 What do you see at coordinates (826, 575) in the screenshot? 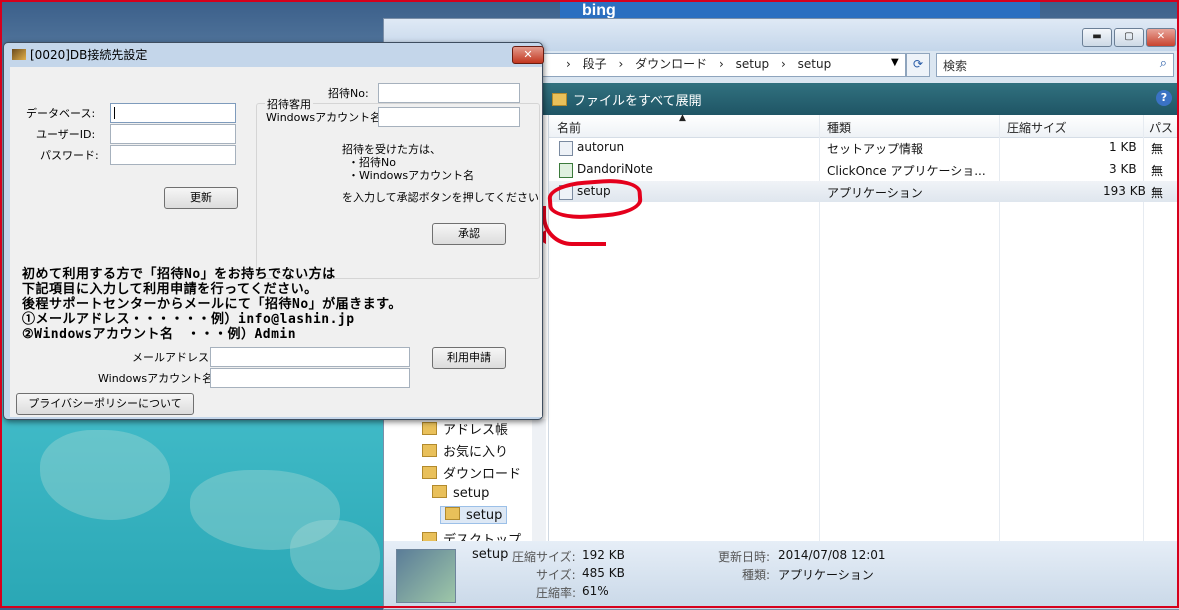
I see `details-type-value: アプリケーション` at bounding box center [826, 575].